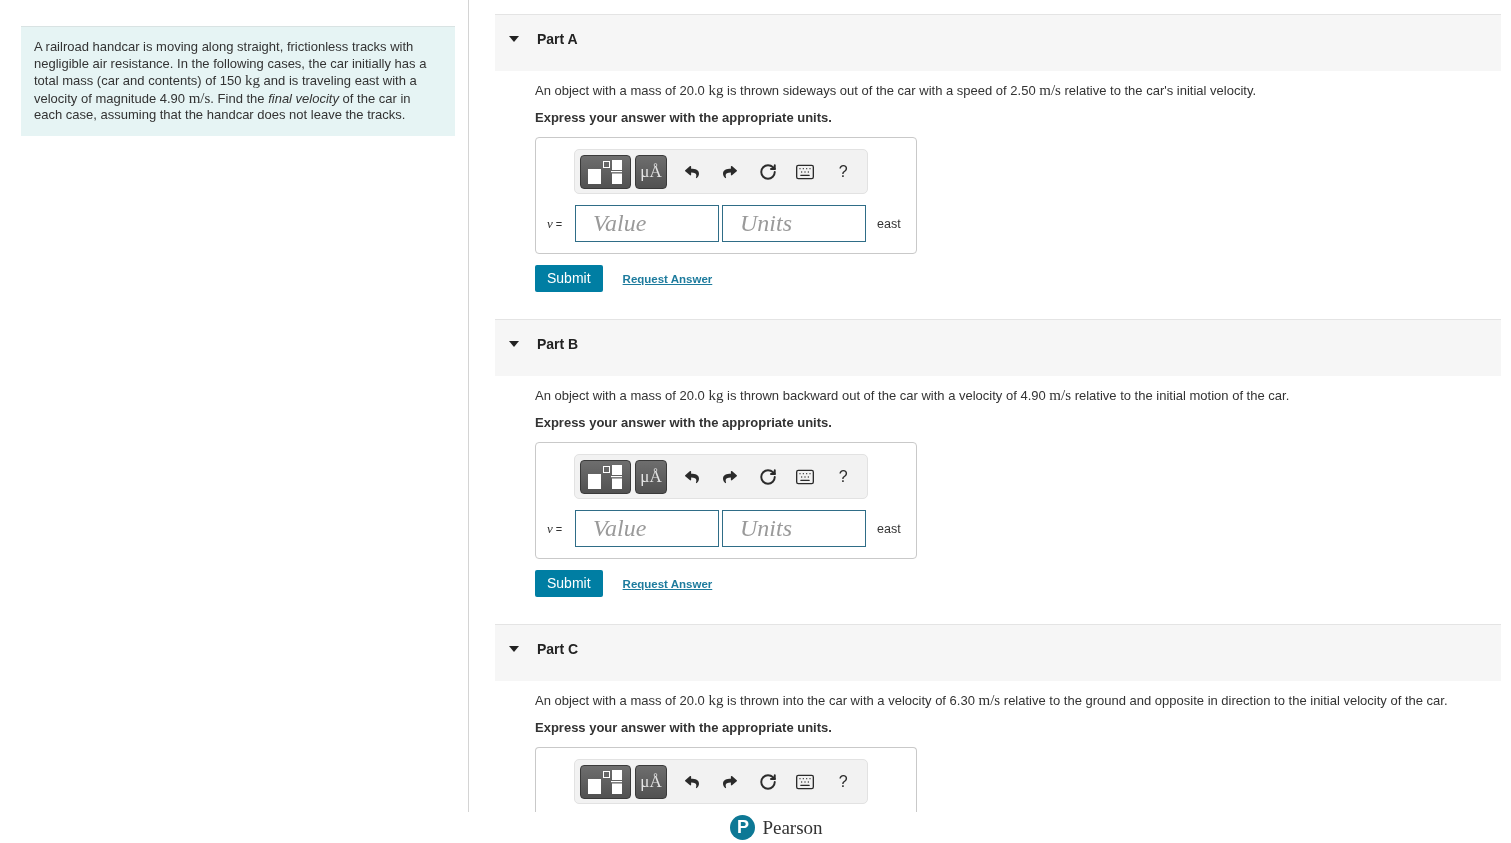 This screenshot has height=843, width=1511. Describe the element at coordinates (558, 649) in the screenshot. I see `part-title: Part C` at that location.